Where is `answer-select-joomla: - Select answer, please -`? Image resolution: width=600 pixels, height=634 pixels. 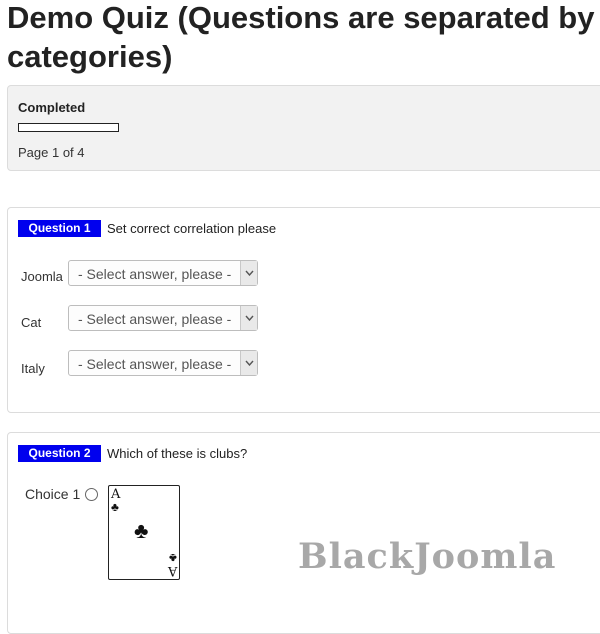 answer-select-joomla: - Select answer, please - is located at coordinates (163, 273).